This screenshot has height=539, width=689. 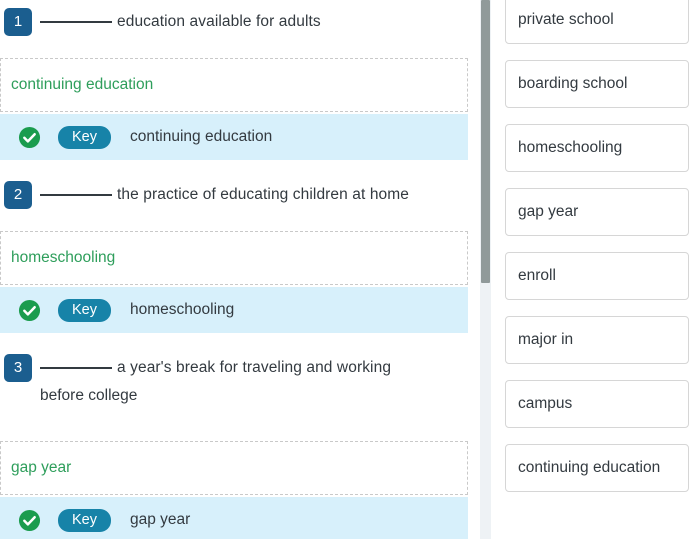 I want to click on key-row: Key homeschooling, so click(x=234, y=310).